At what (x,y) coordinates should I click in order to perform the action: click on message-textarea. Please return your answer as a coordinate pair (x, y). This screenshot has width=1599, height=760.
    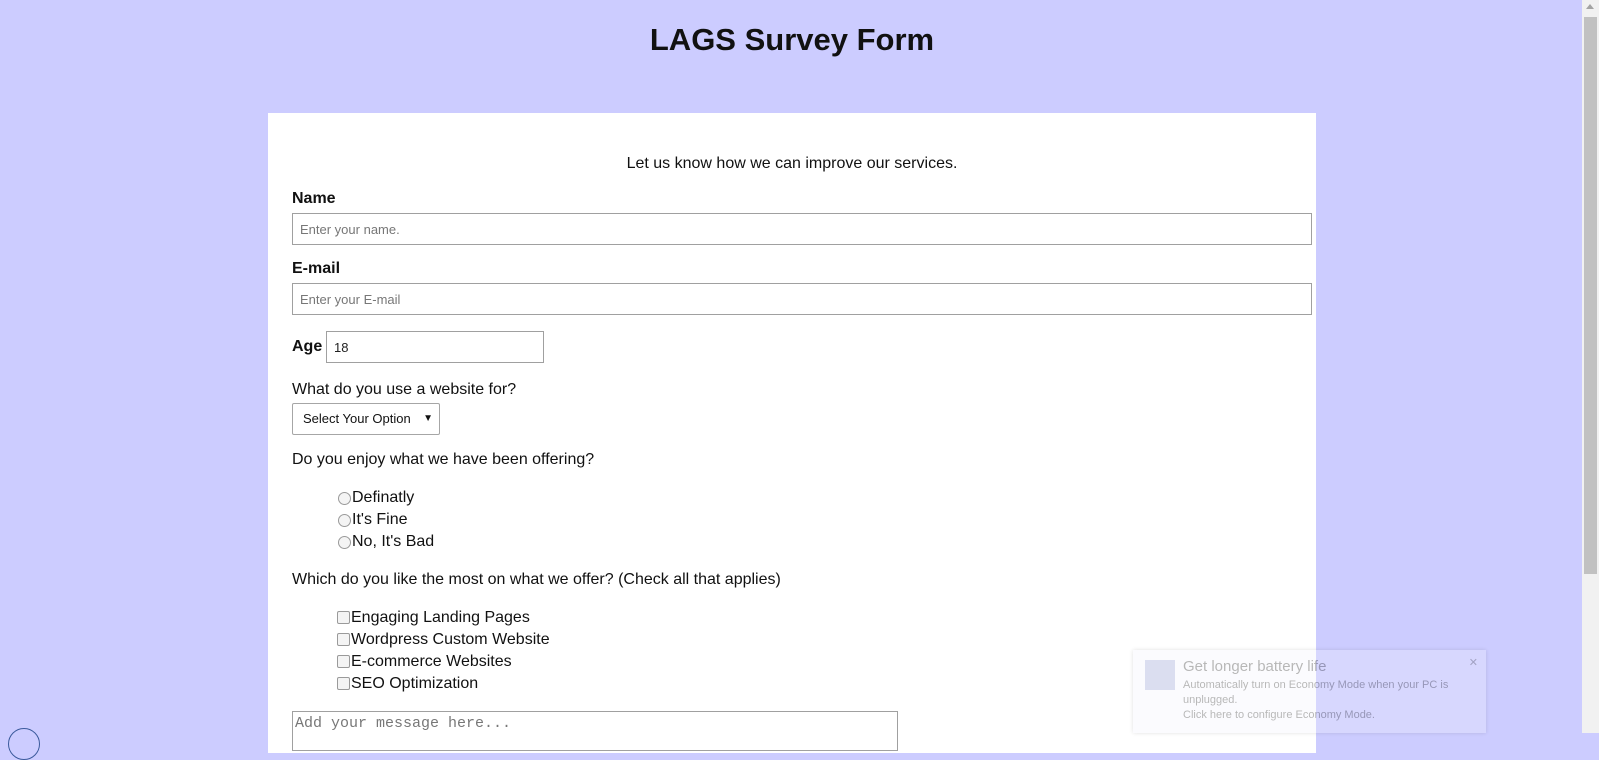
    Looking at the image, I should click on (595, 731).